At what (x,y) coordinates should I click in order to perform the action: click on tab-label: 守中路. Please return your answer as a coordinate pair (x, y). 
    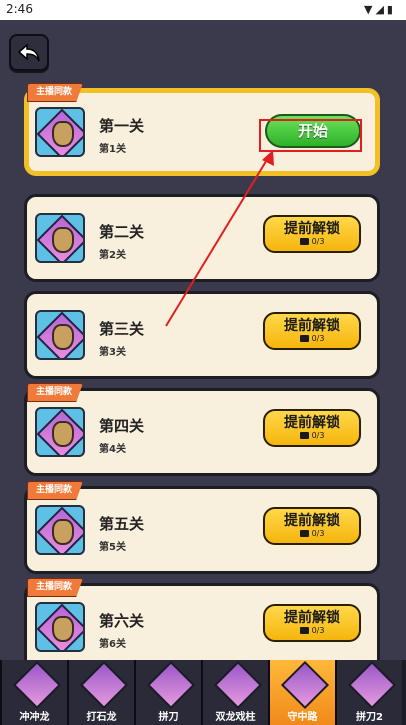
    Looking at the image, I should click on (302, 717).